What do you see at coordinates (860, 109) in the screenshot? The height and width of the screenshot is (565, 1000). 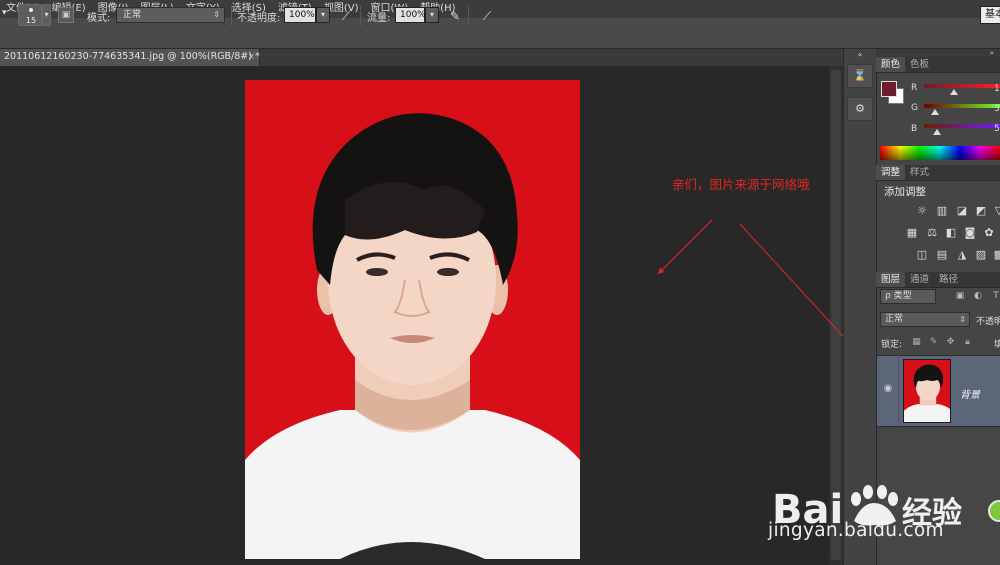 I see `properties-panel-icon: ⚙` at bounding box center [860, 109].